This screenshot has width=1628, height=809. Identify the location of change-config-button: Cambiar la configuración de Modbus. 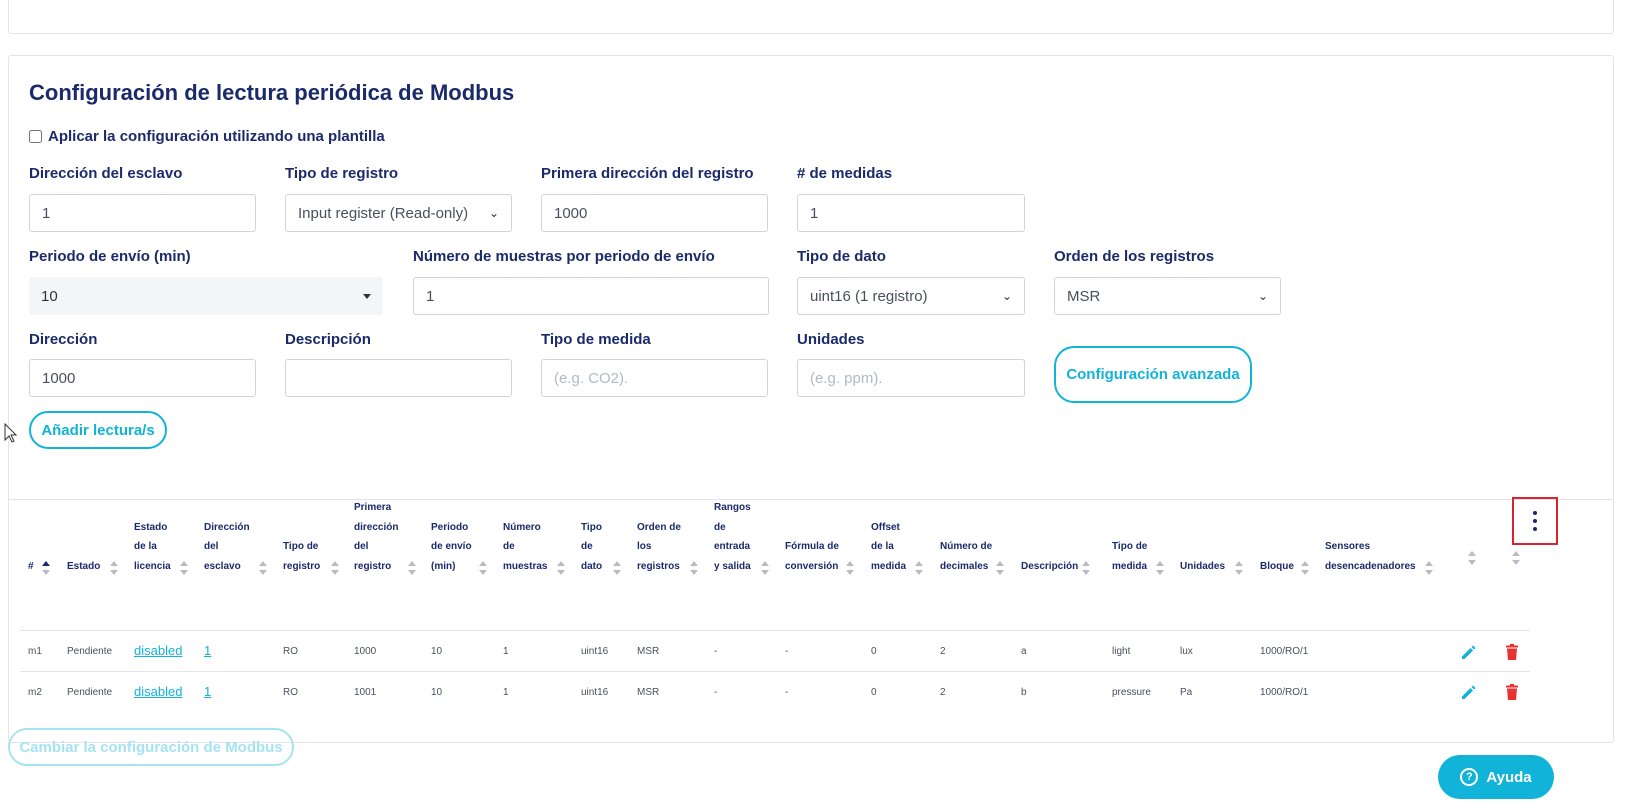
(151, 747).